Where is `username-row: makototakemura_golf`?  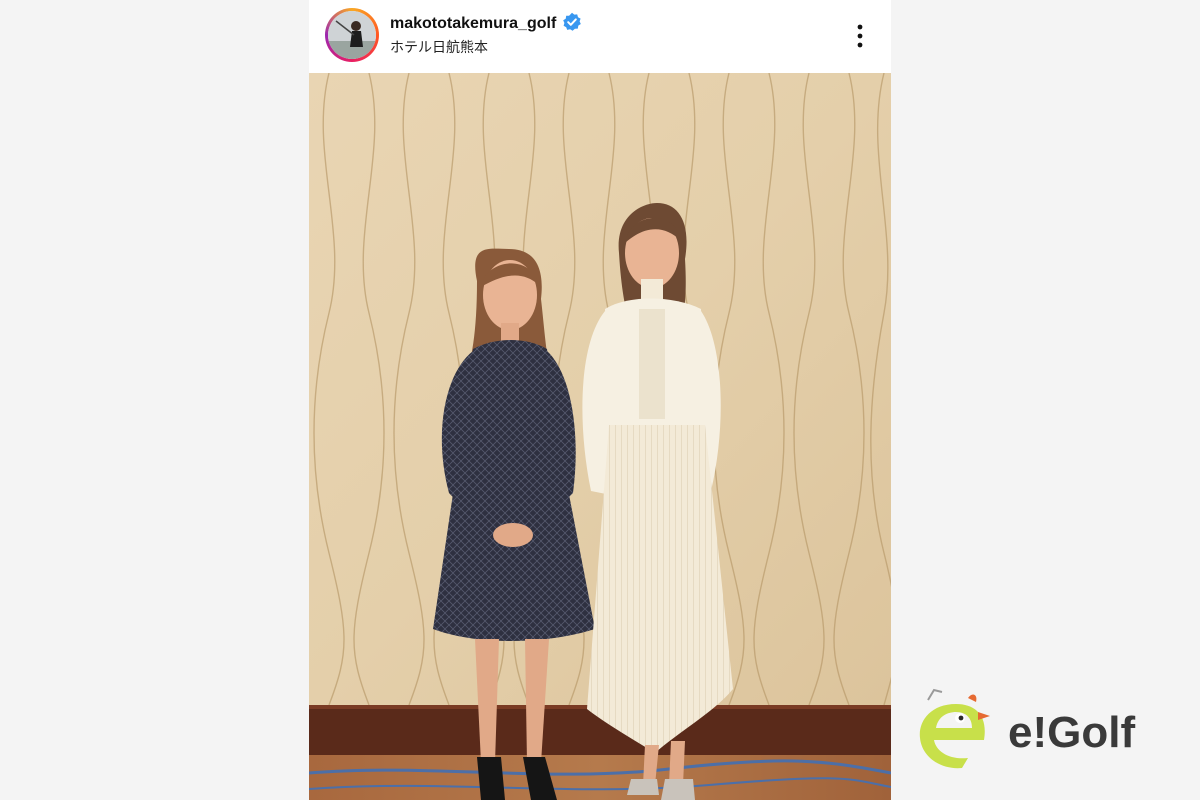 username-row: makototakemura_golf is located at coordinates (486, 24).